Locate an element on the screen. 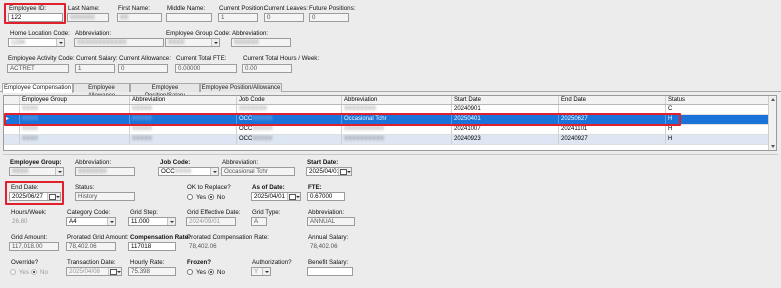 Image resolution: width=781 pixels, height=288 pixels. grid-abbreviation-label: Abbreviation: is located at coordinates (326, 212).